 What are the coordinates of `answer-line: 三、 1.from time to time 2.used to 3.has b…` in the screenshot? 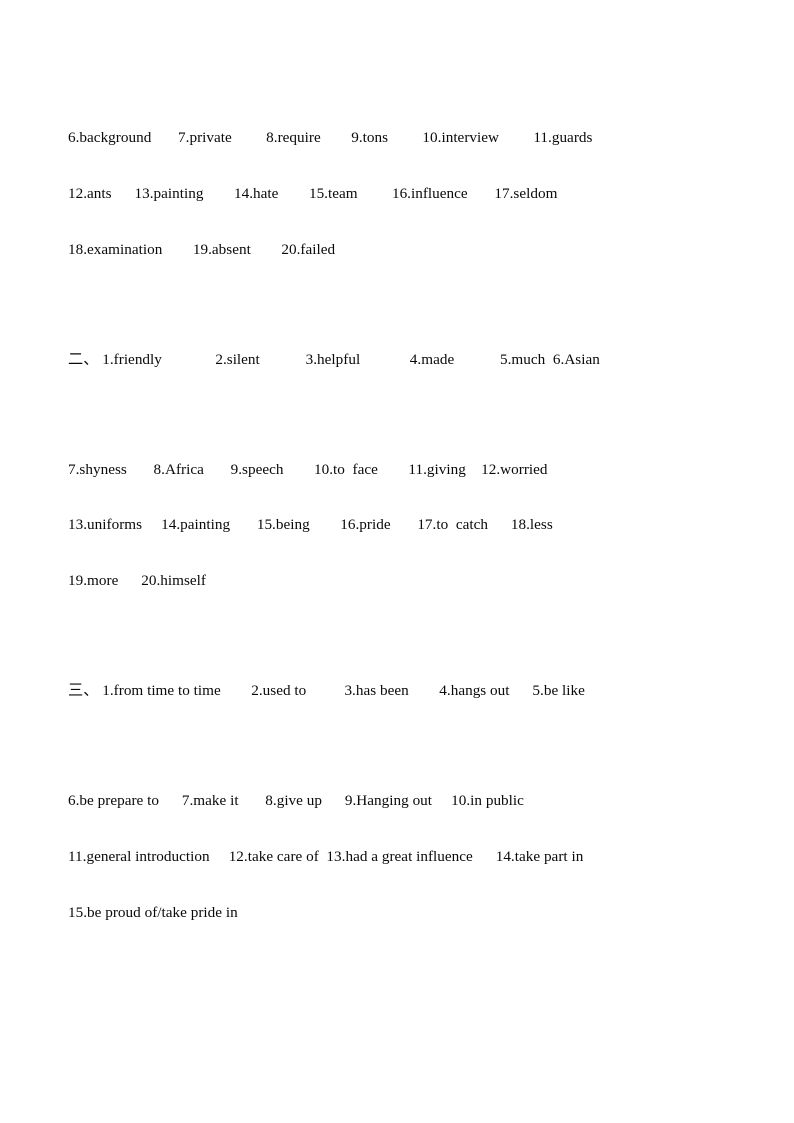 It's located at (326, 691).